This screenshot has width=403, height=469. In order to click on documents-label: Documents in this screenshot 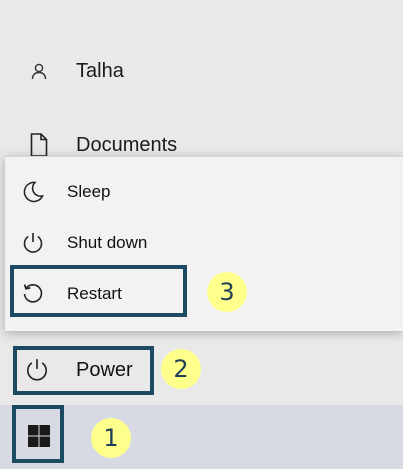, I will do `click(127, 144)`.